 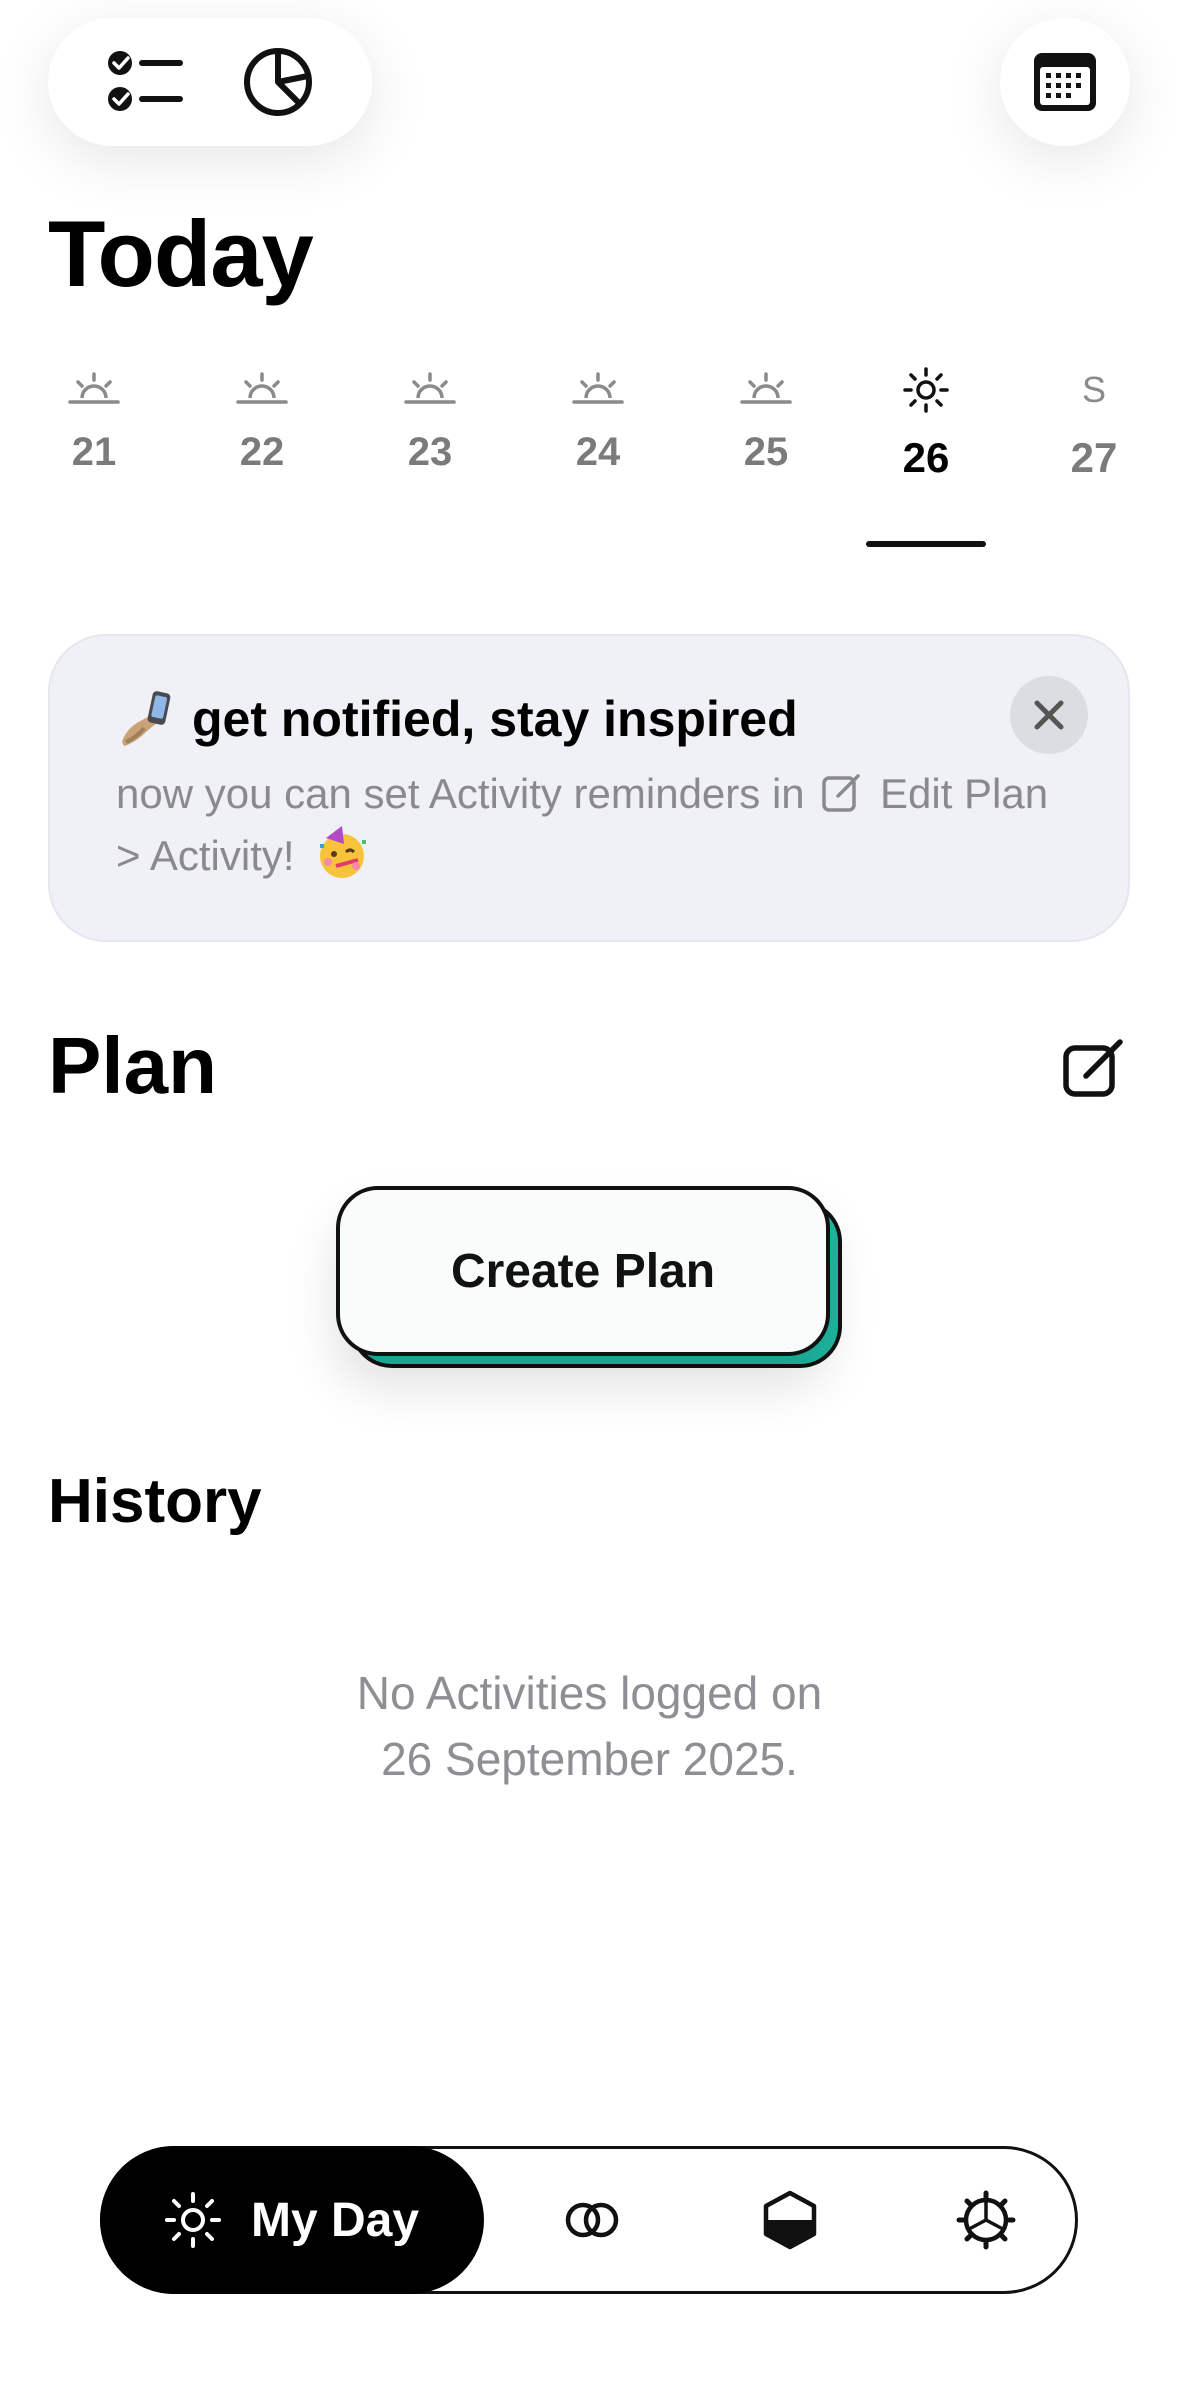 What do you see at coordinates (146, 718) in the screenshot?
I see `phone-hand-icon` at bounding box center [146, 718].